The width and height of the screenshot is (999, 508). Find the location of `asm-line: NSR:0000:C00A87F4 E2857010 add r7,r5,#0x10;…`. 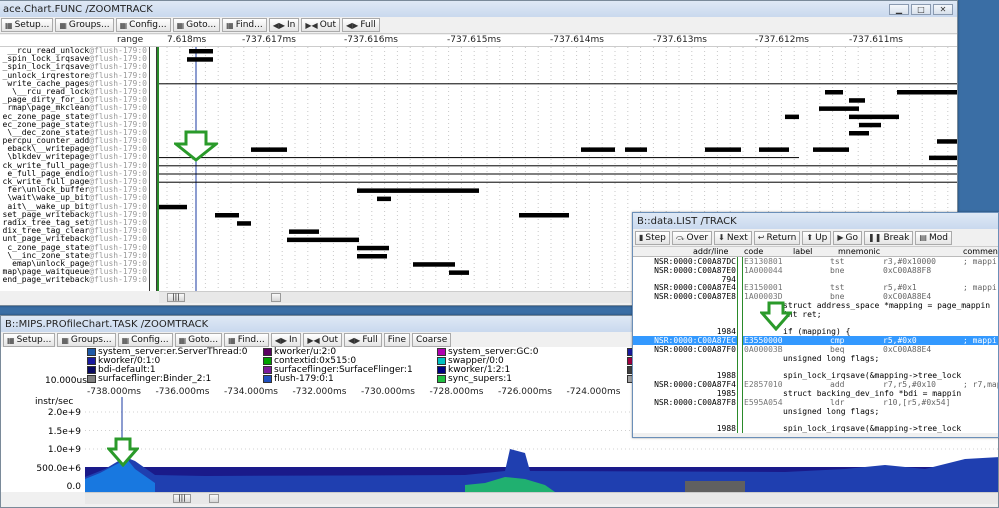

asm-line: NSR:0000:C00A87F4 E2857010 add r7,r5,#0x10;… is located at coordinates (815, 384).